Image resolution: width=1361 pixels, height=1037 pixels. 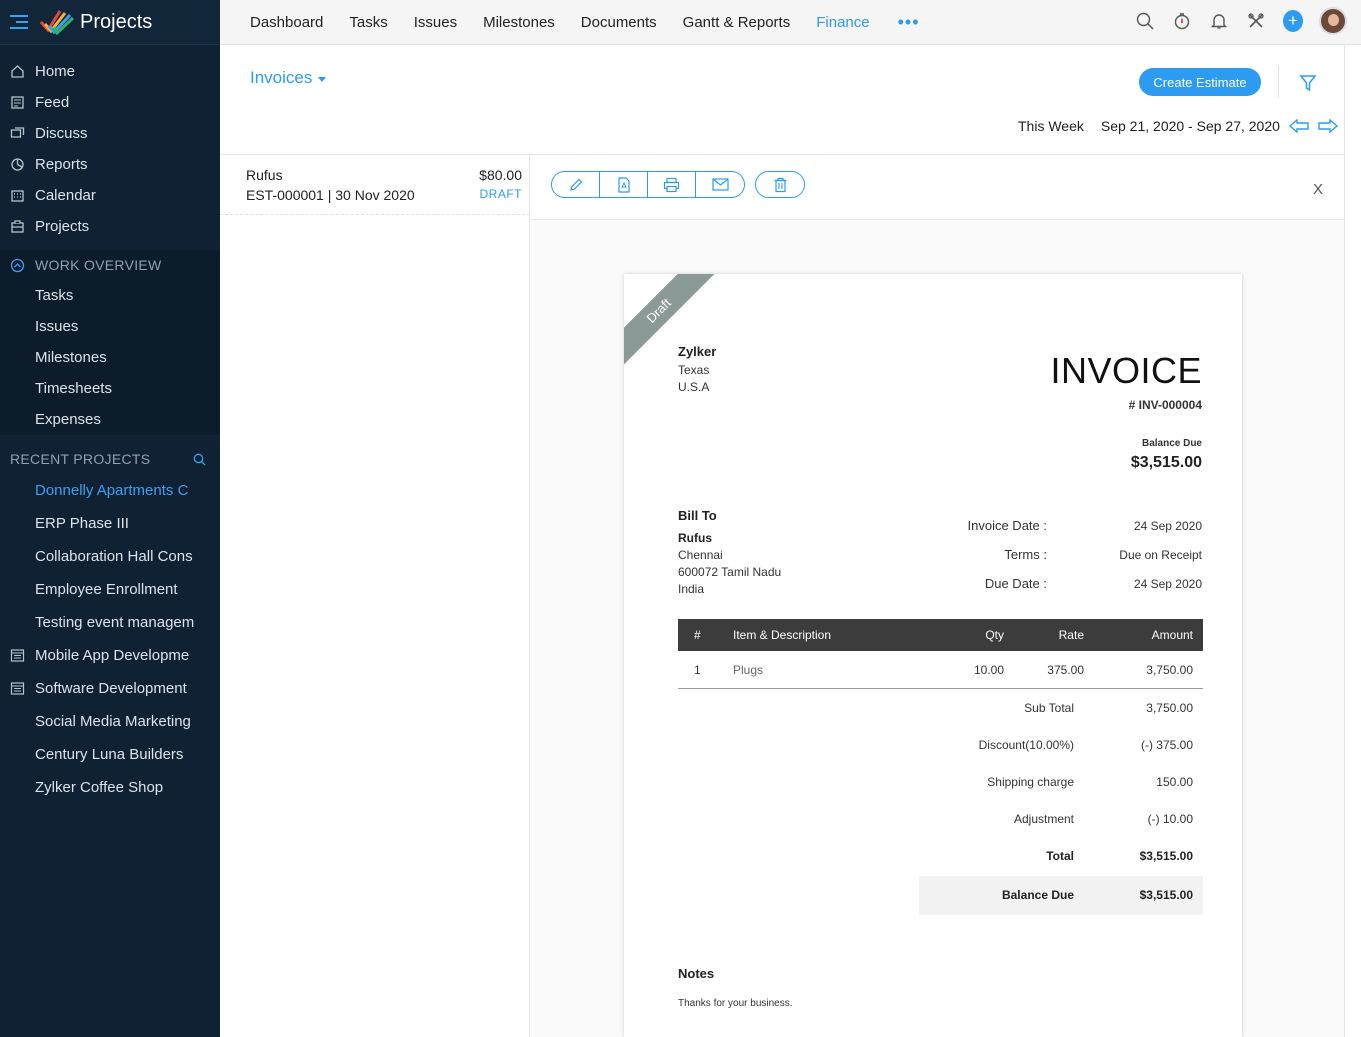 I want to click on recent-project-item: Collaboration Hall Cons, so click(x=110, y=556).